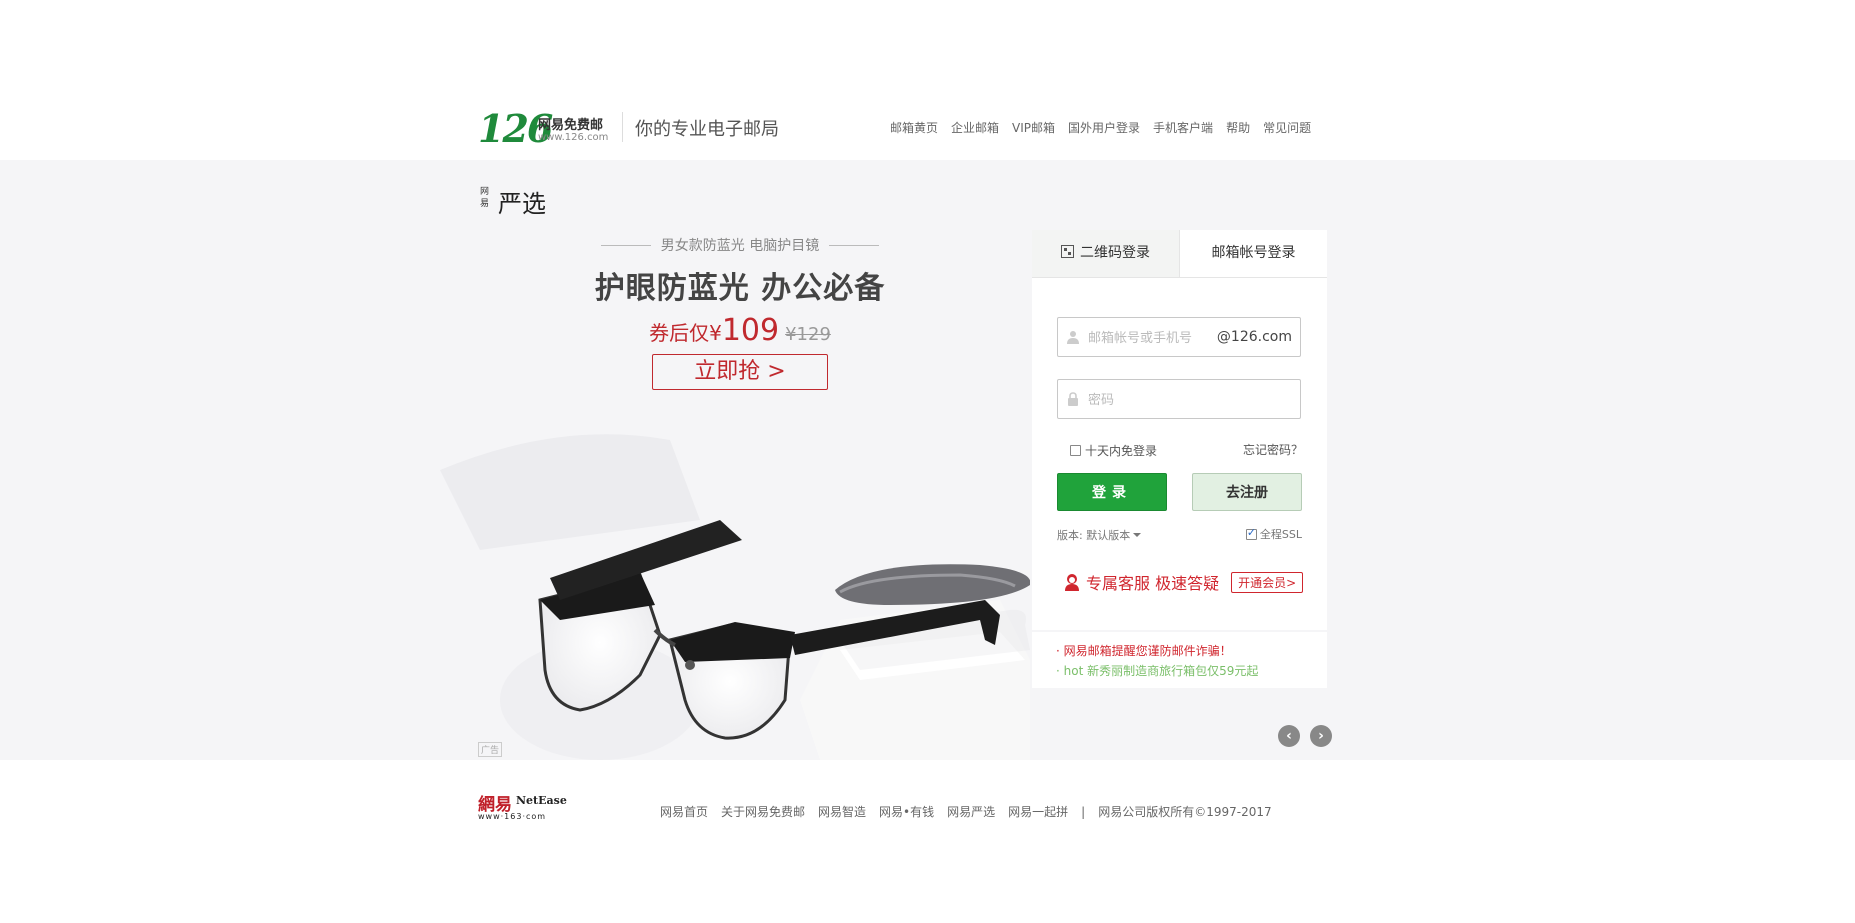  What do you see at coordinates (1238, 128) in the screenshot?
I see `nav-link-help: 帮助` at bounding box center [1238, 128].